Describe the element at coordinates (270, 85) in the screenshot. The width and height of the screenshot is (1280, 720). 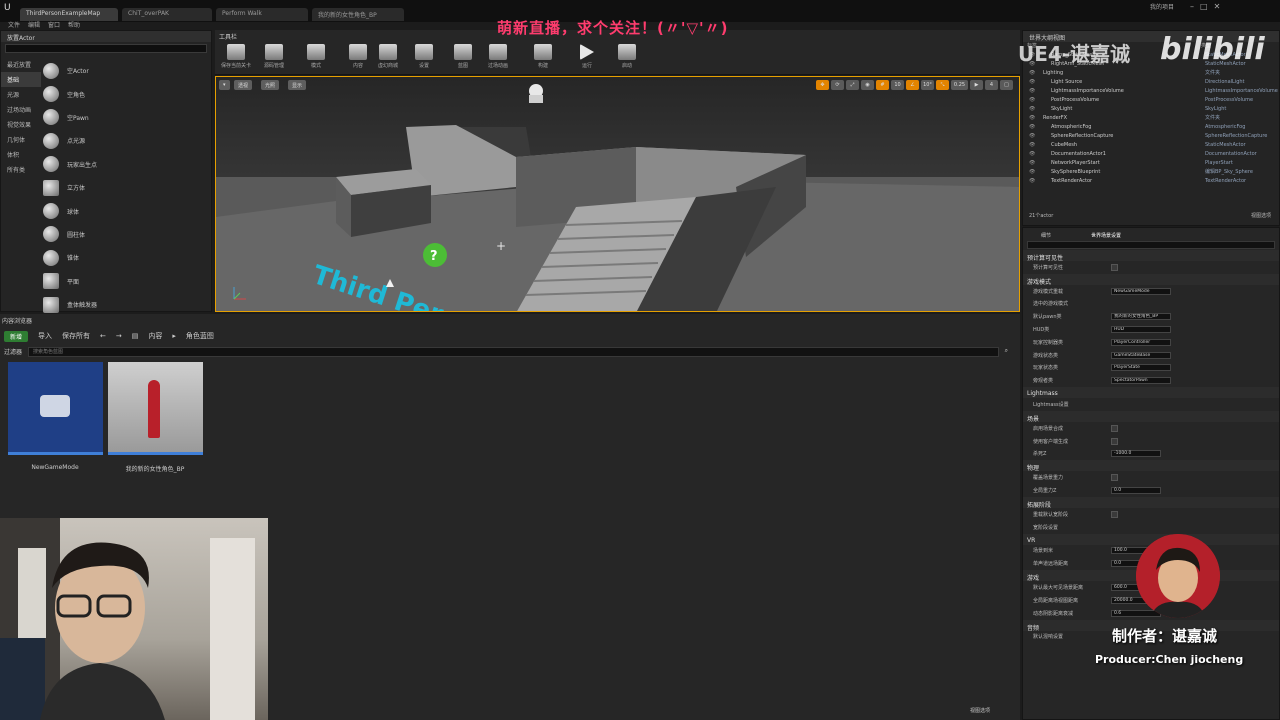
I see `lit-button: 光照` at that location.